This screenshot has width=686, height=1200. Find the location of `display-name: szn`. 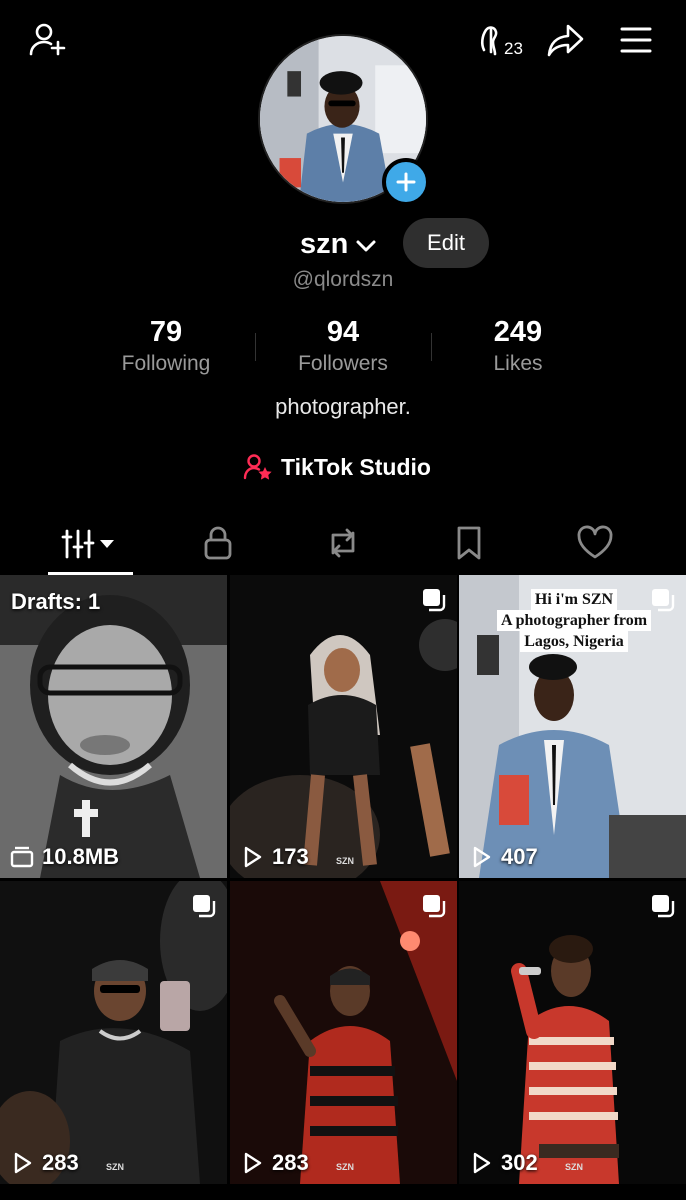

display-name: szn is located at coordinates (324, 244).